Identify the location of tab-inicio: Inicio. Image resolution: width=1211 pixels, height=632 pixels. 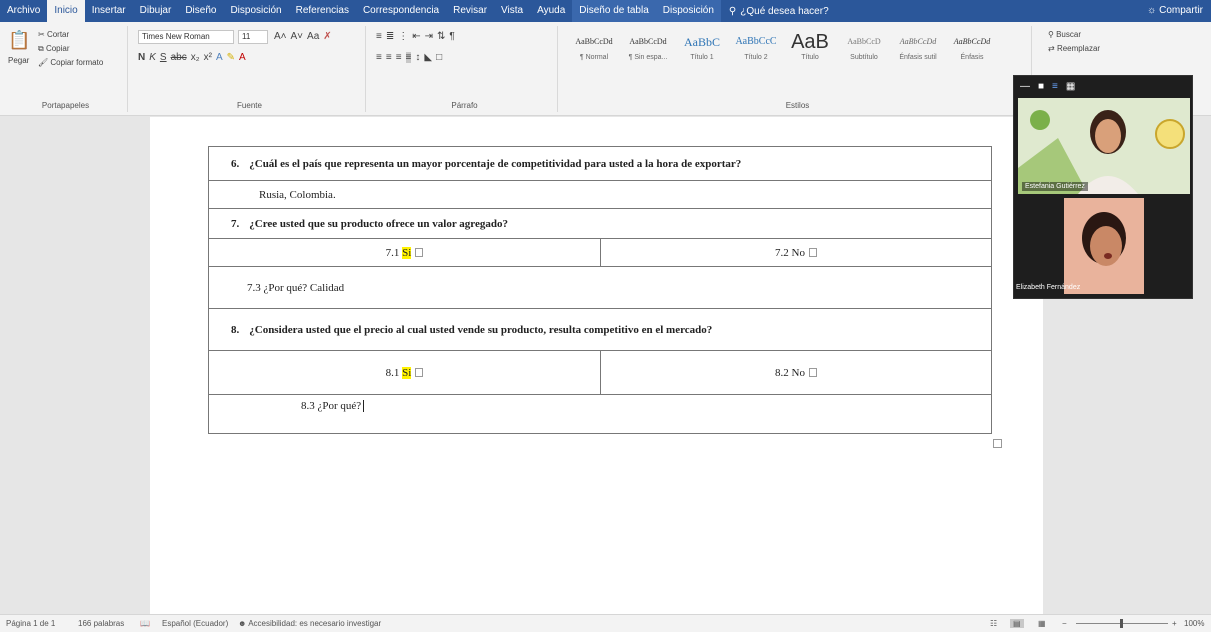
(66, 11).